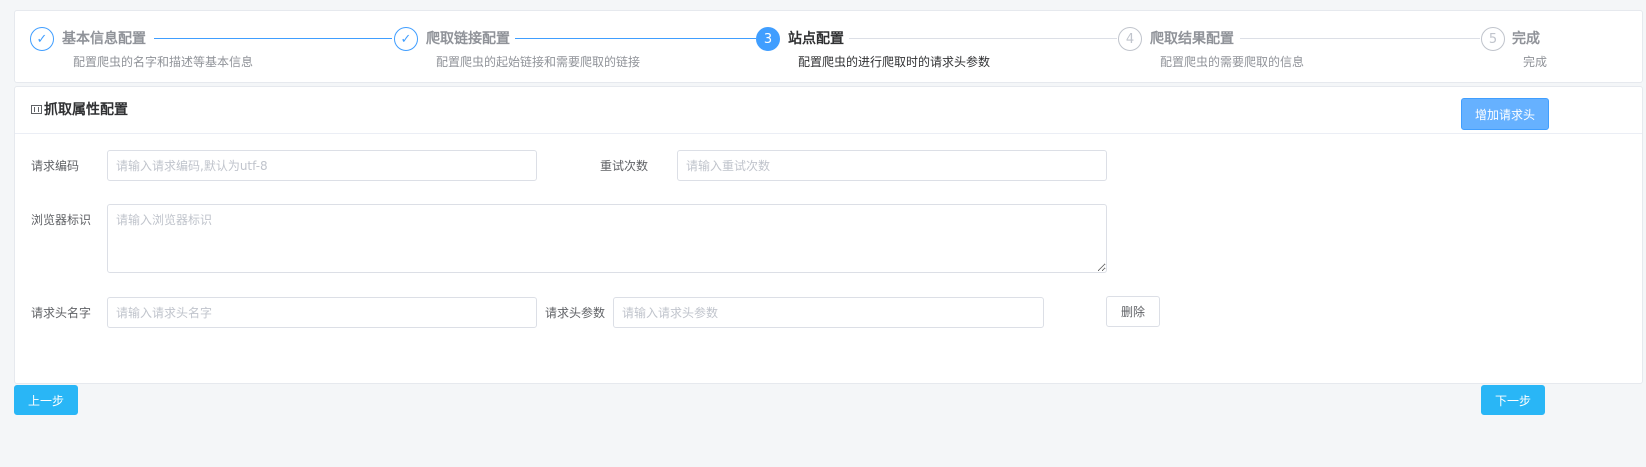 The width and height of the screenshot is (1646, 467). What do you see at coordinates (1505, 114) in the screenshot?
I see `add-request-header-button: 增加请求头` at bounding box center [1505, 114].